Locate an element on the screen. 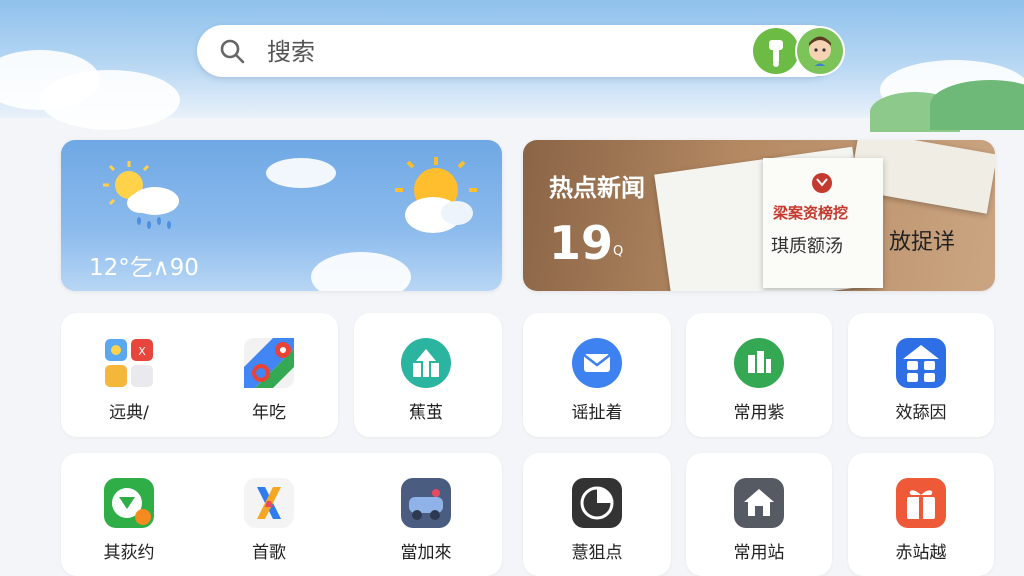 This screenshot has height=576, width=1024. search-bar is located at coordinates (520, 51).